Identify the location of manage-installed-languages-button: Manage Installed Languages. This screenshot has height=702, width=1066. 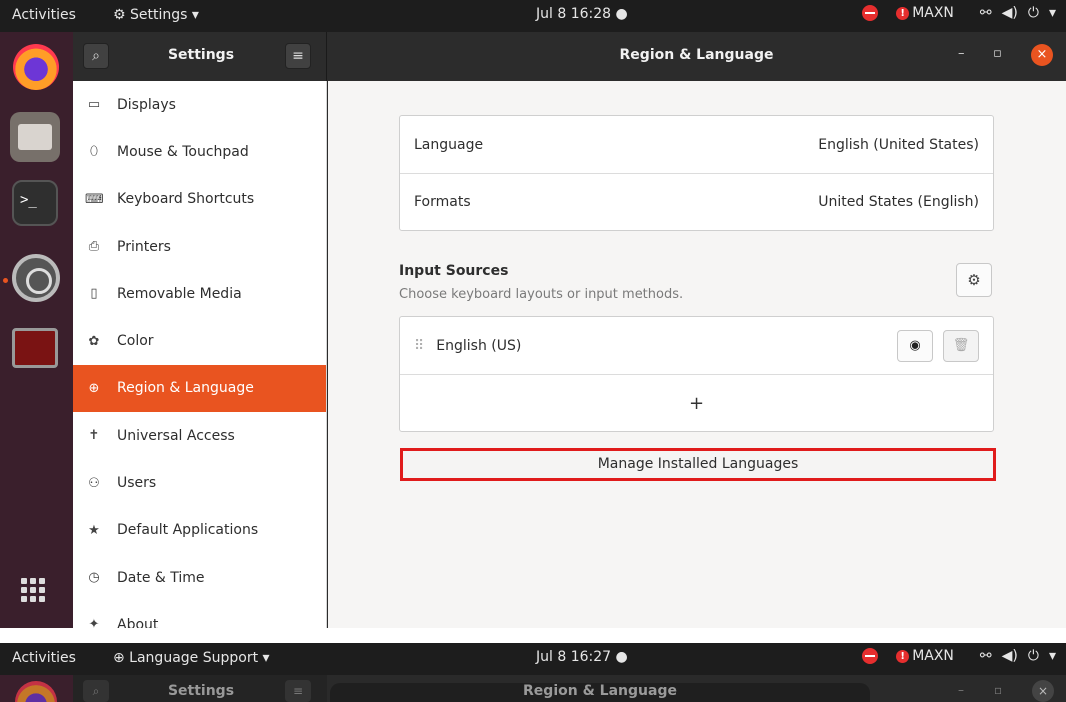
(698, 464).